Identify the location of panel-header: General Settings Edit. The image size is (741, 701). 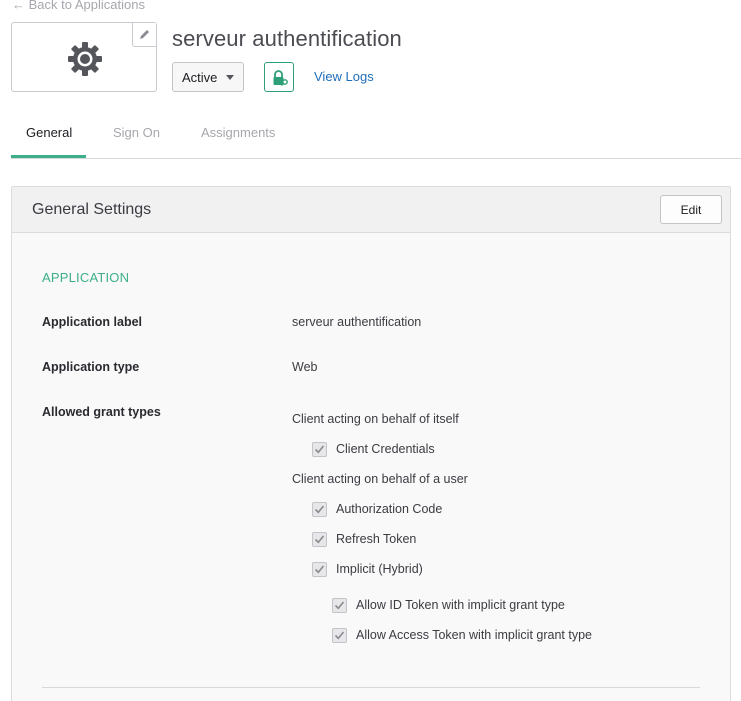
(371, 210).